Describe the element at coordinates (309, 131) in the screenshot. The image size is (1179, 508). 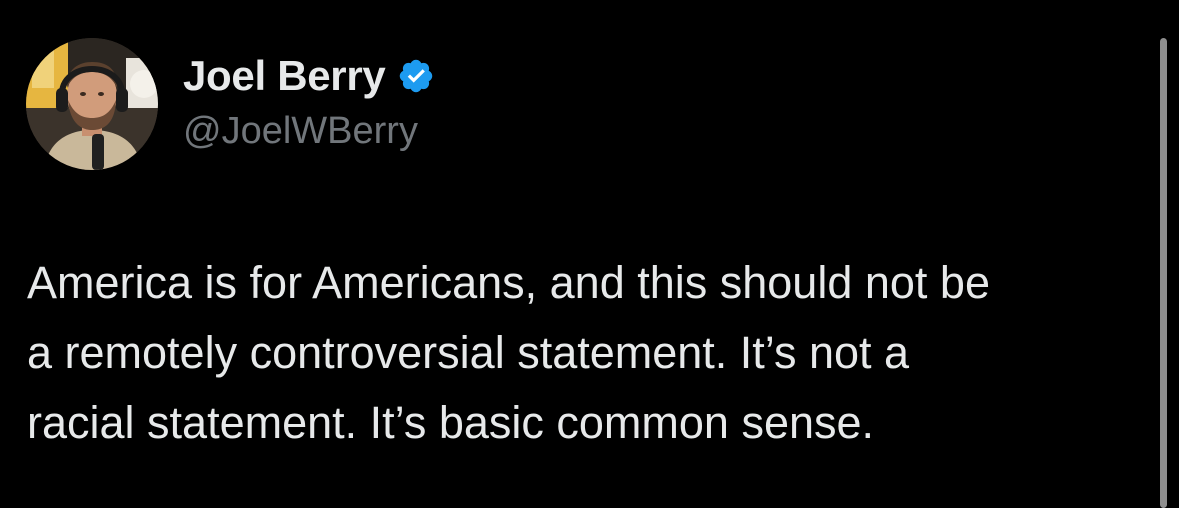
I see `author-handle: @JoelWBerry` at that location.